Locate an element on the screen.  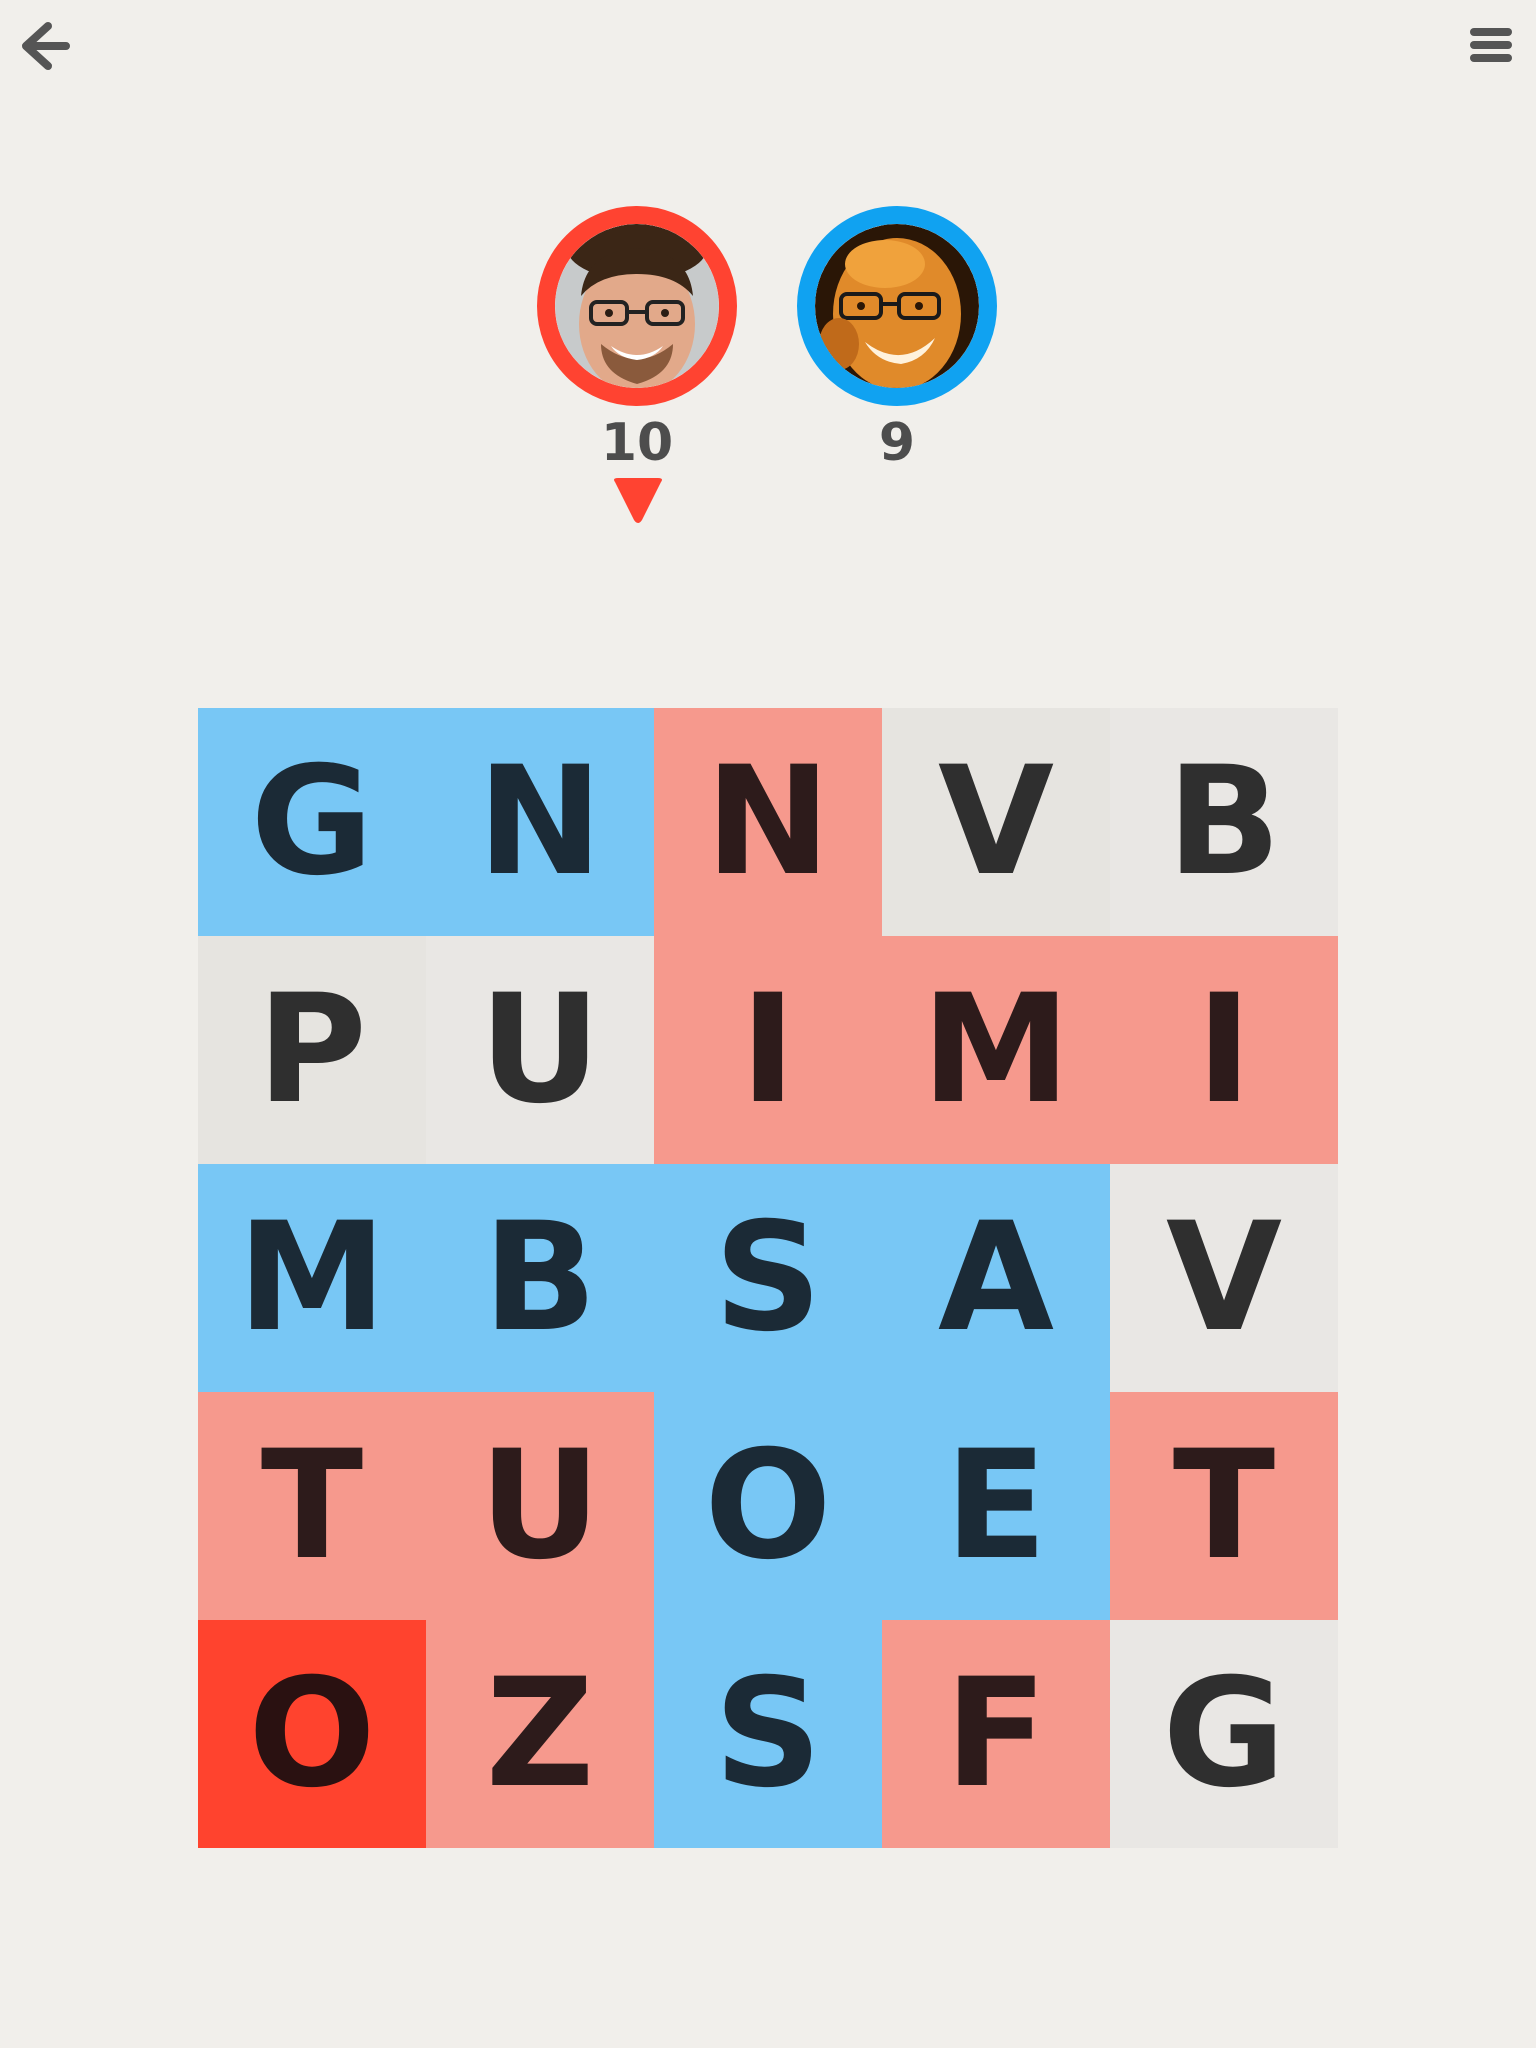
arrow-left-icon is located at coordinates (46, 46).